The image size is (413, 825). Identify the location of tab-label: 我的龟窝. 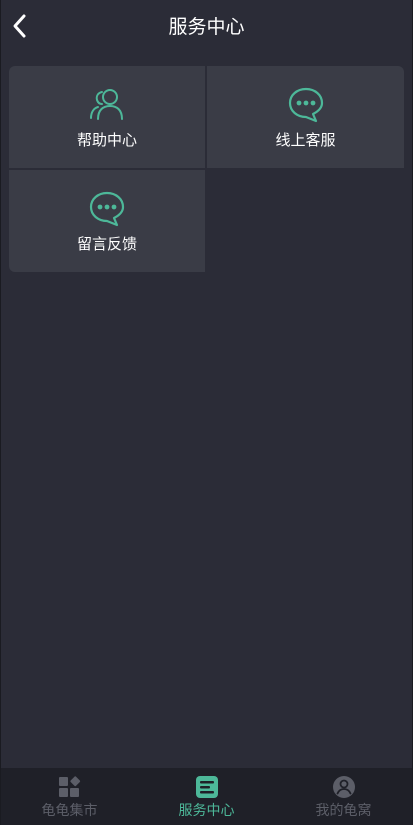
(343, 811).